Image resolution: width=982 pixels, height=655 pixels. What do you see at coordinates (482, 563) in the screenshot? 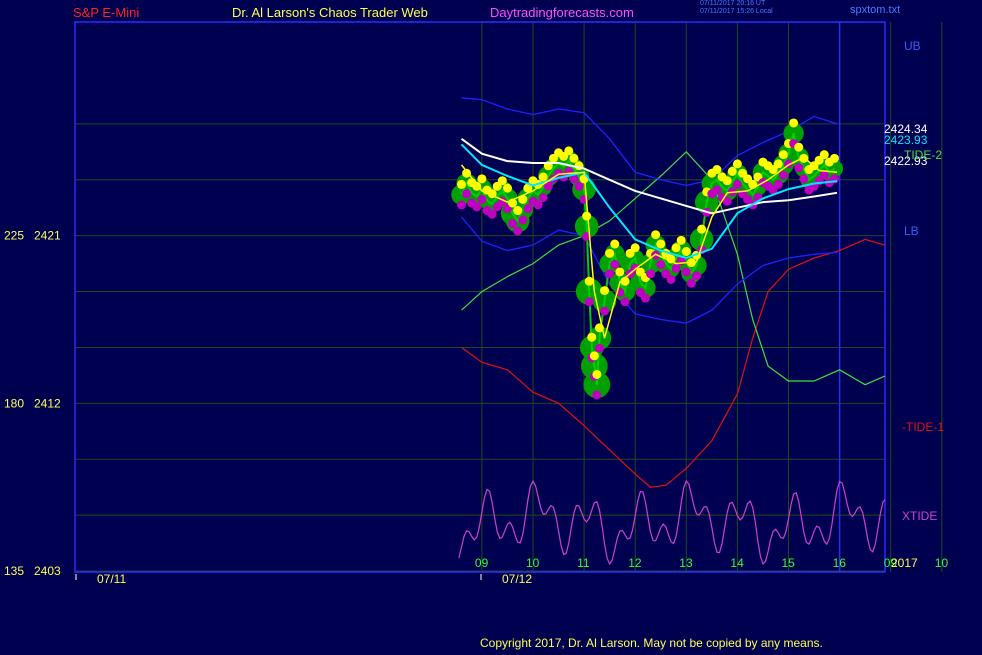
I see `x-tick-hour: 09` at bounding box center [482, 563].